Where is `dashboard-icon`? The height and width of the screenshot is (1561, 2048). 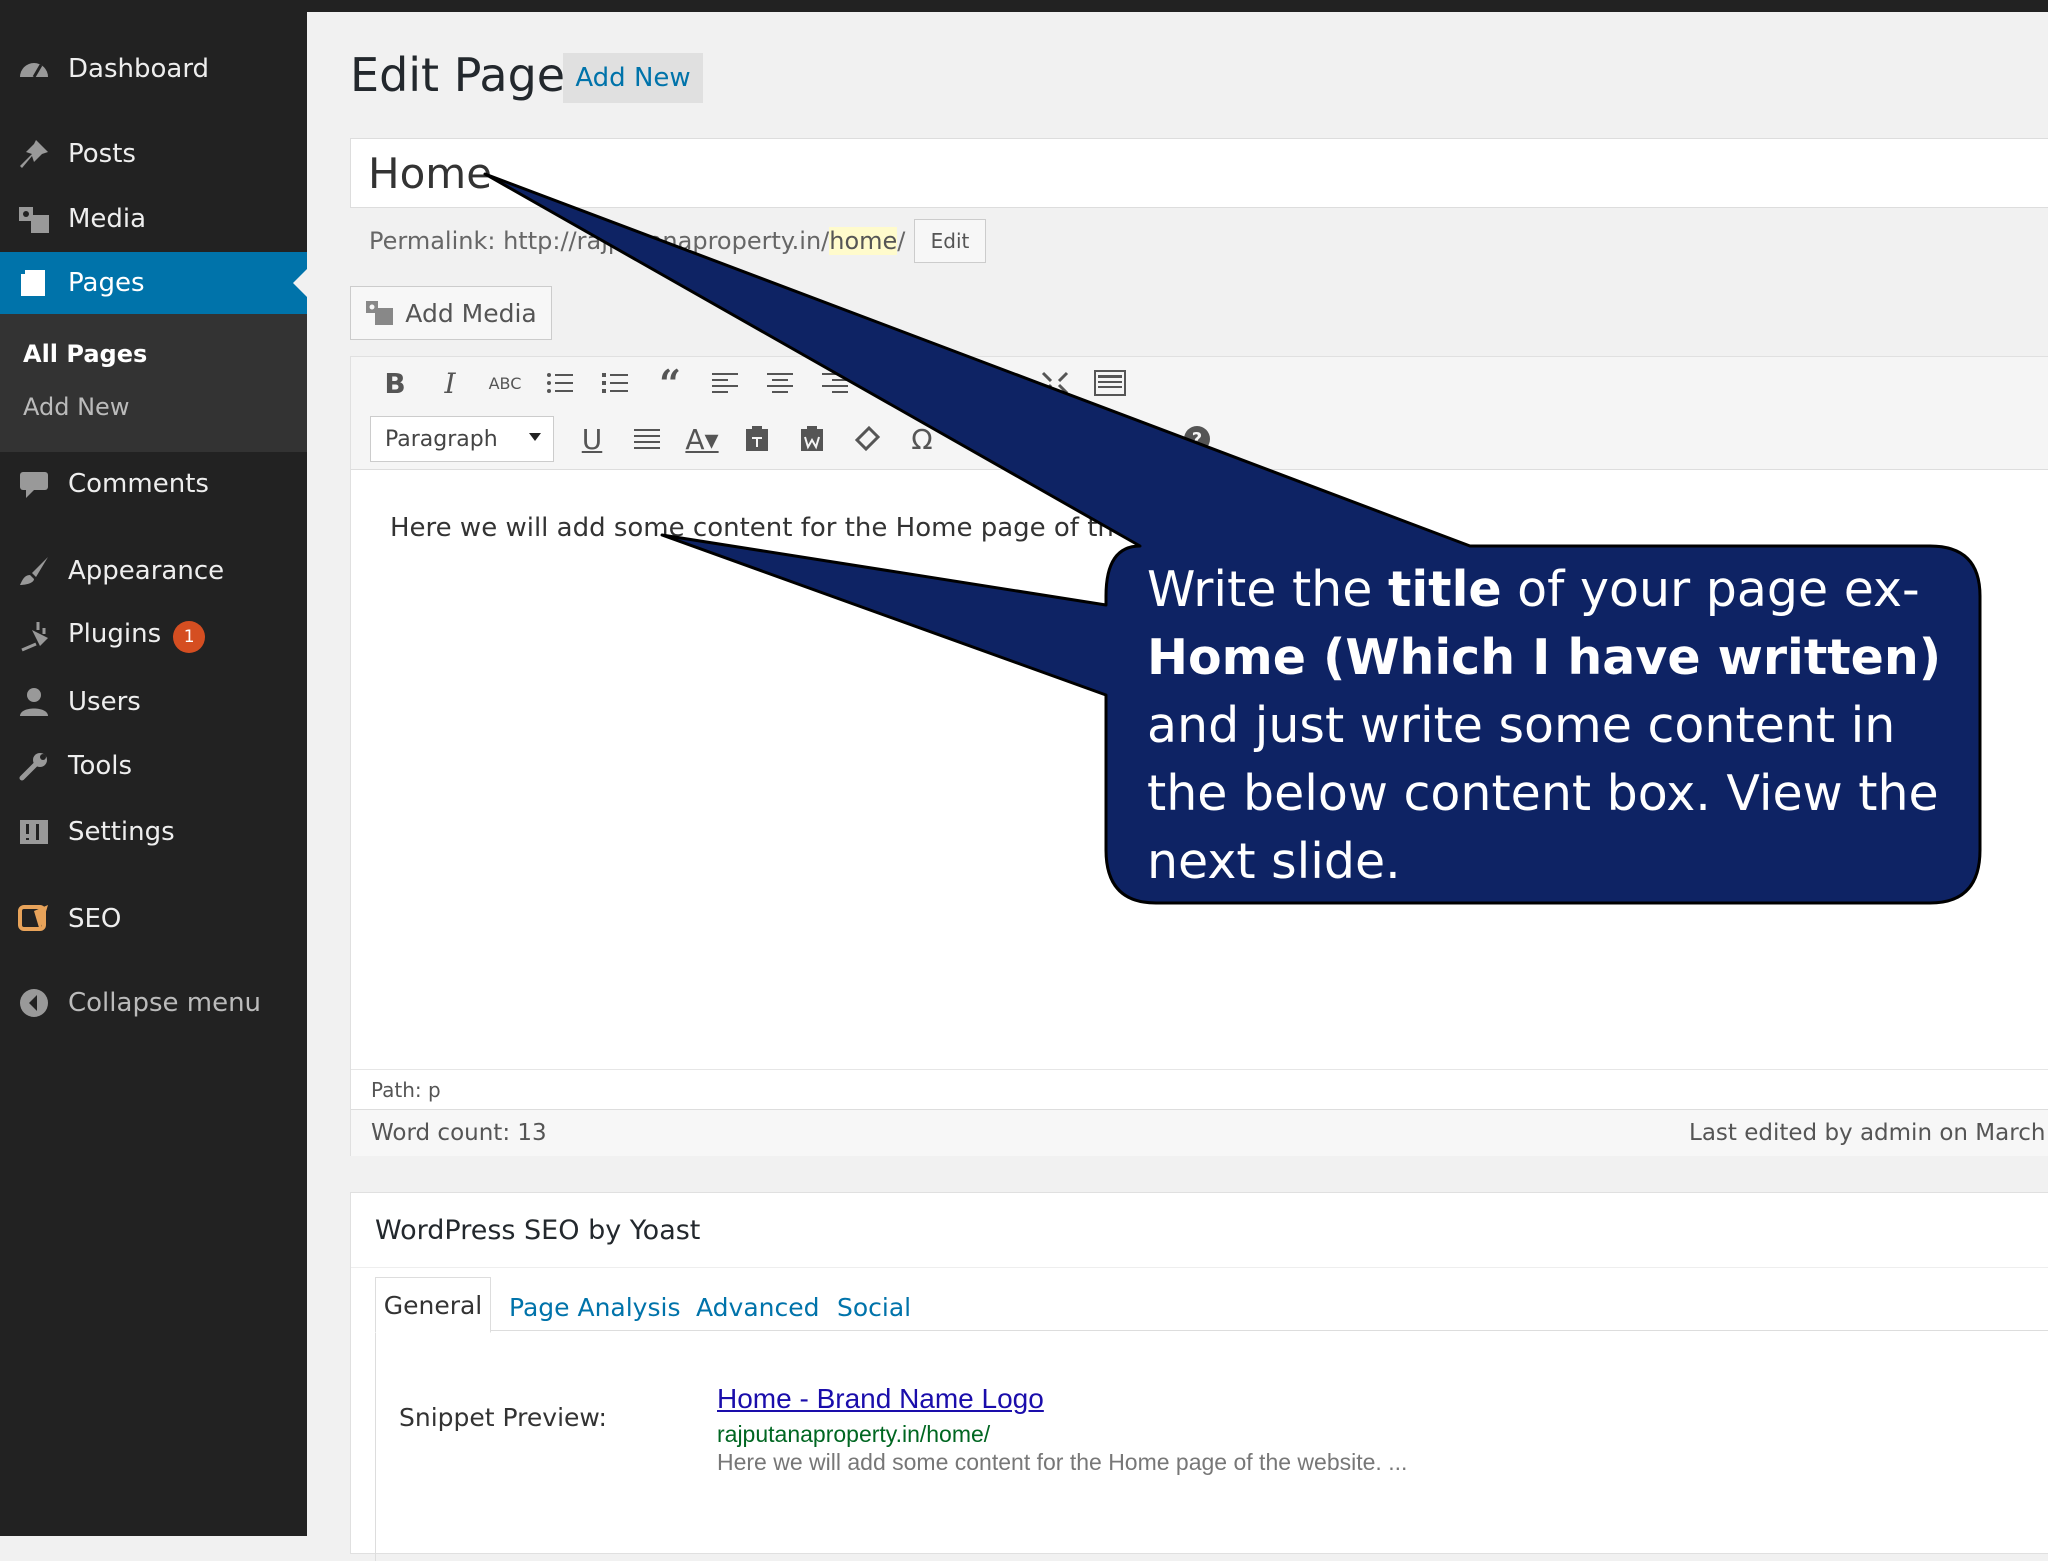
dashboard-icon is located at coordinates (34, 70).